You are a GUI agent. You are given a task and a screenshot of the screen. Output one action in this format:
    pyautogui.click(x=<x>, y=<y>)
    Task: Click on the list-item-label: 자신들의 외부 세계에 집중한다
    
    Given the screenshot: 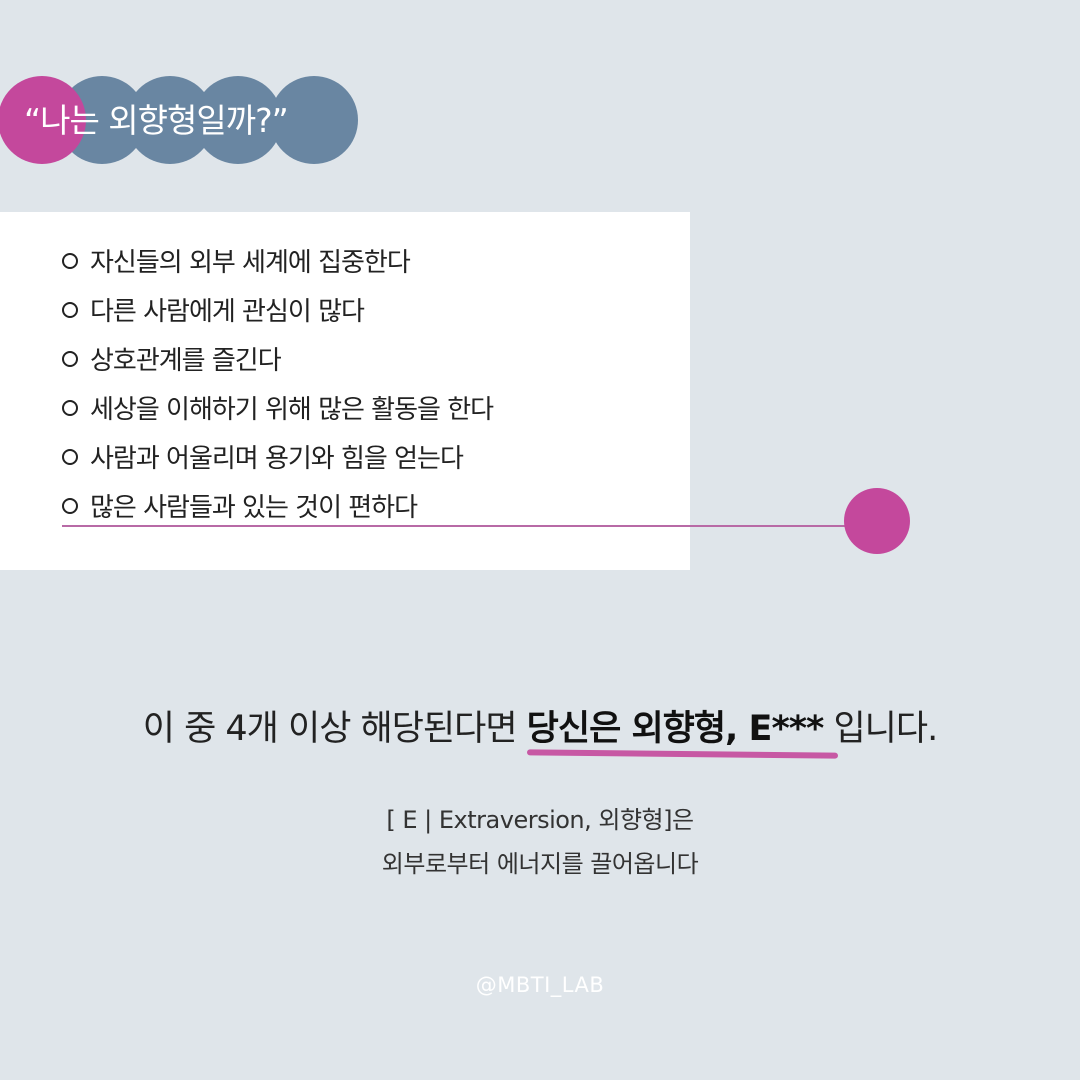 What is the action you would take?
    pyautogui.click(x=250, y=263)
    